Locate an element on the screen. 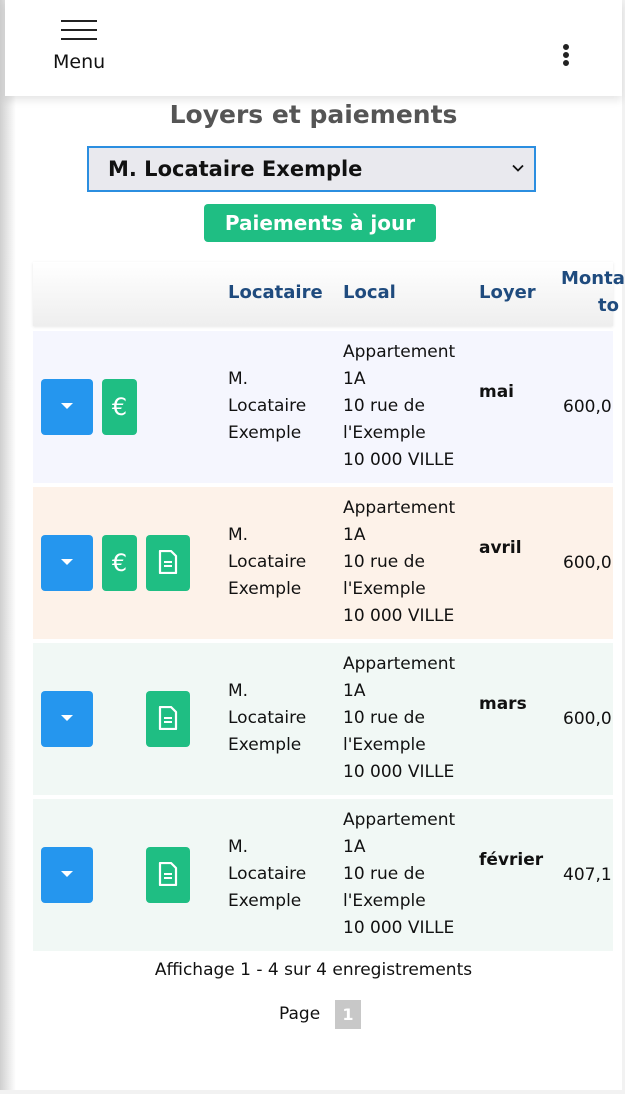 Image resolution: width=625 pixels, height=1094 pixels. rent-month: mars is located at coordinates (503, 704).